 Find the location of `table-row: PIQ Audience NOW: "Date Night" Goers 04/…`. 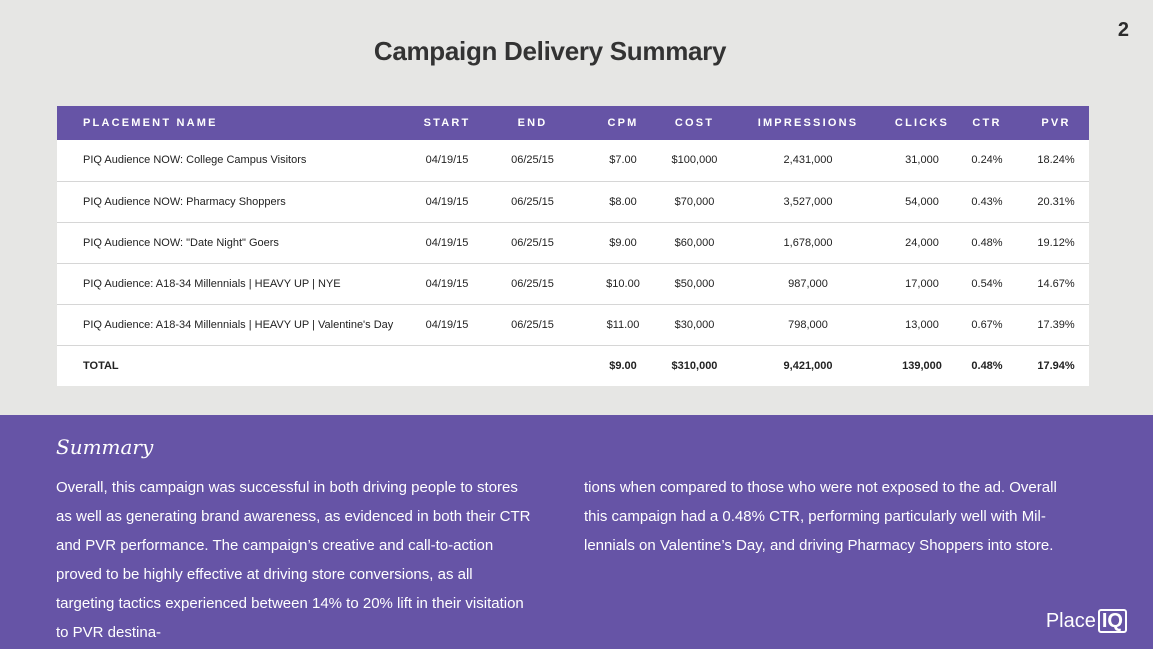

table-row: PIQ Audience NOW: "Date Night" Goers 04/… is located at coordinates (573, 242).